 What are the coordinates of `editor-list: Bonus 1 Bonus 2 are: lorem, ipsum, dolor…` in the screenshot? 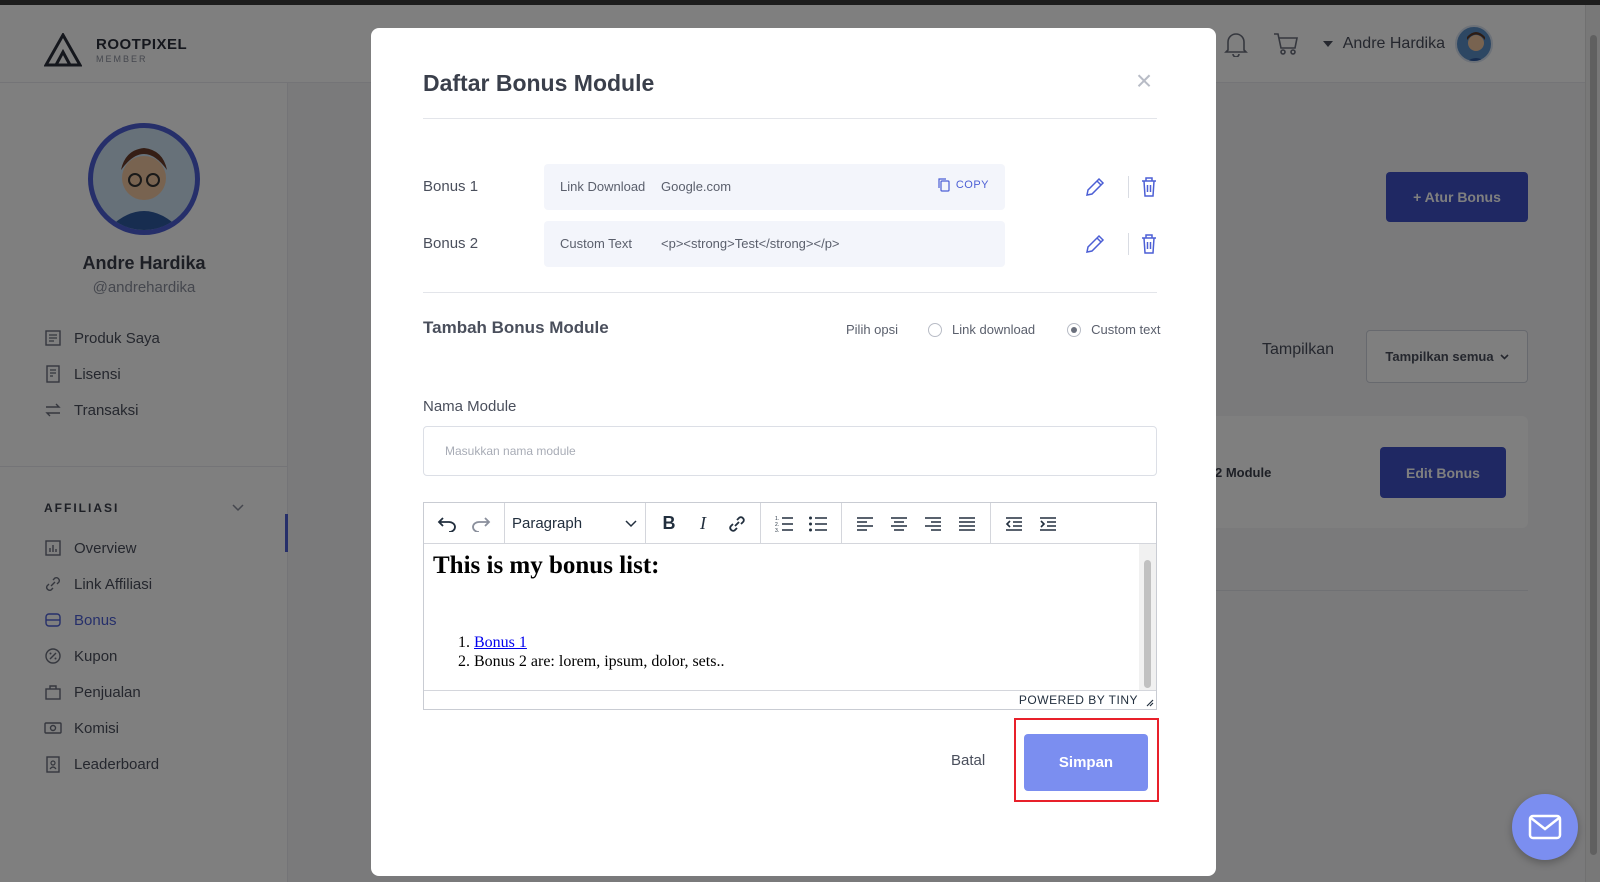 It's located at (781, 652).